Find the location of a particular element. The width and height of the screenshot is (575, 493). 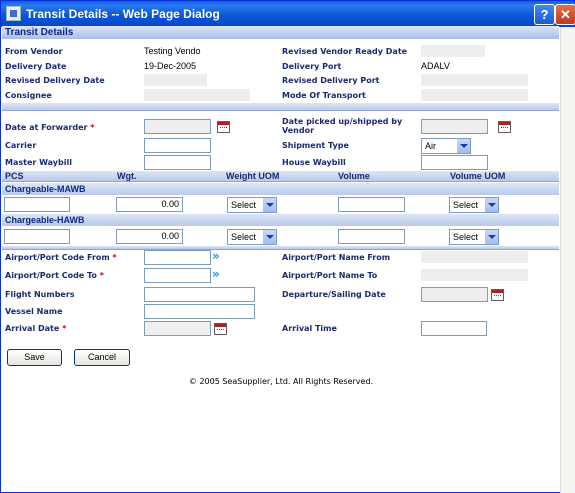

revised-delivery-port-value is located at coordinates (474, 80).